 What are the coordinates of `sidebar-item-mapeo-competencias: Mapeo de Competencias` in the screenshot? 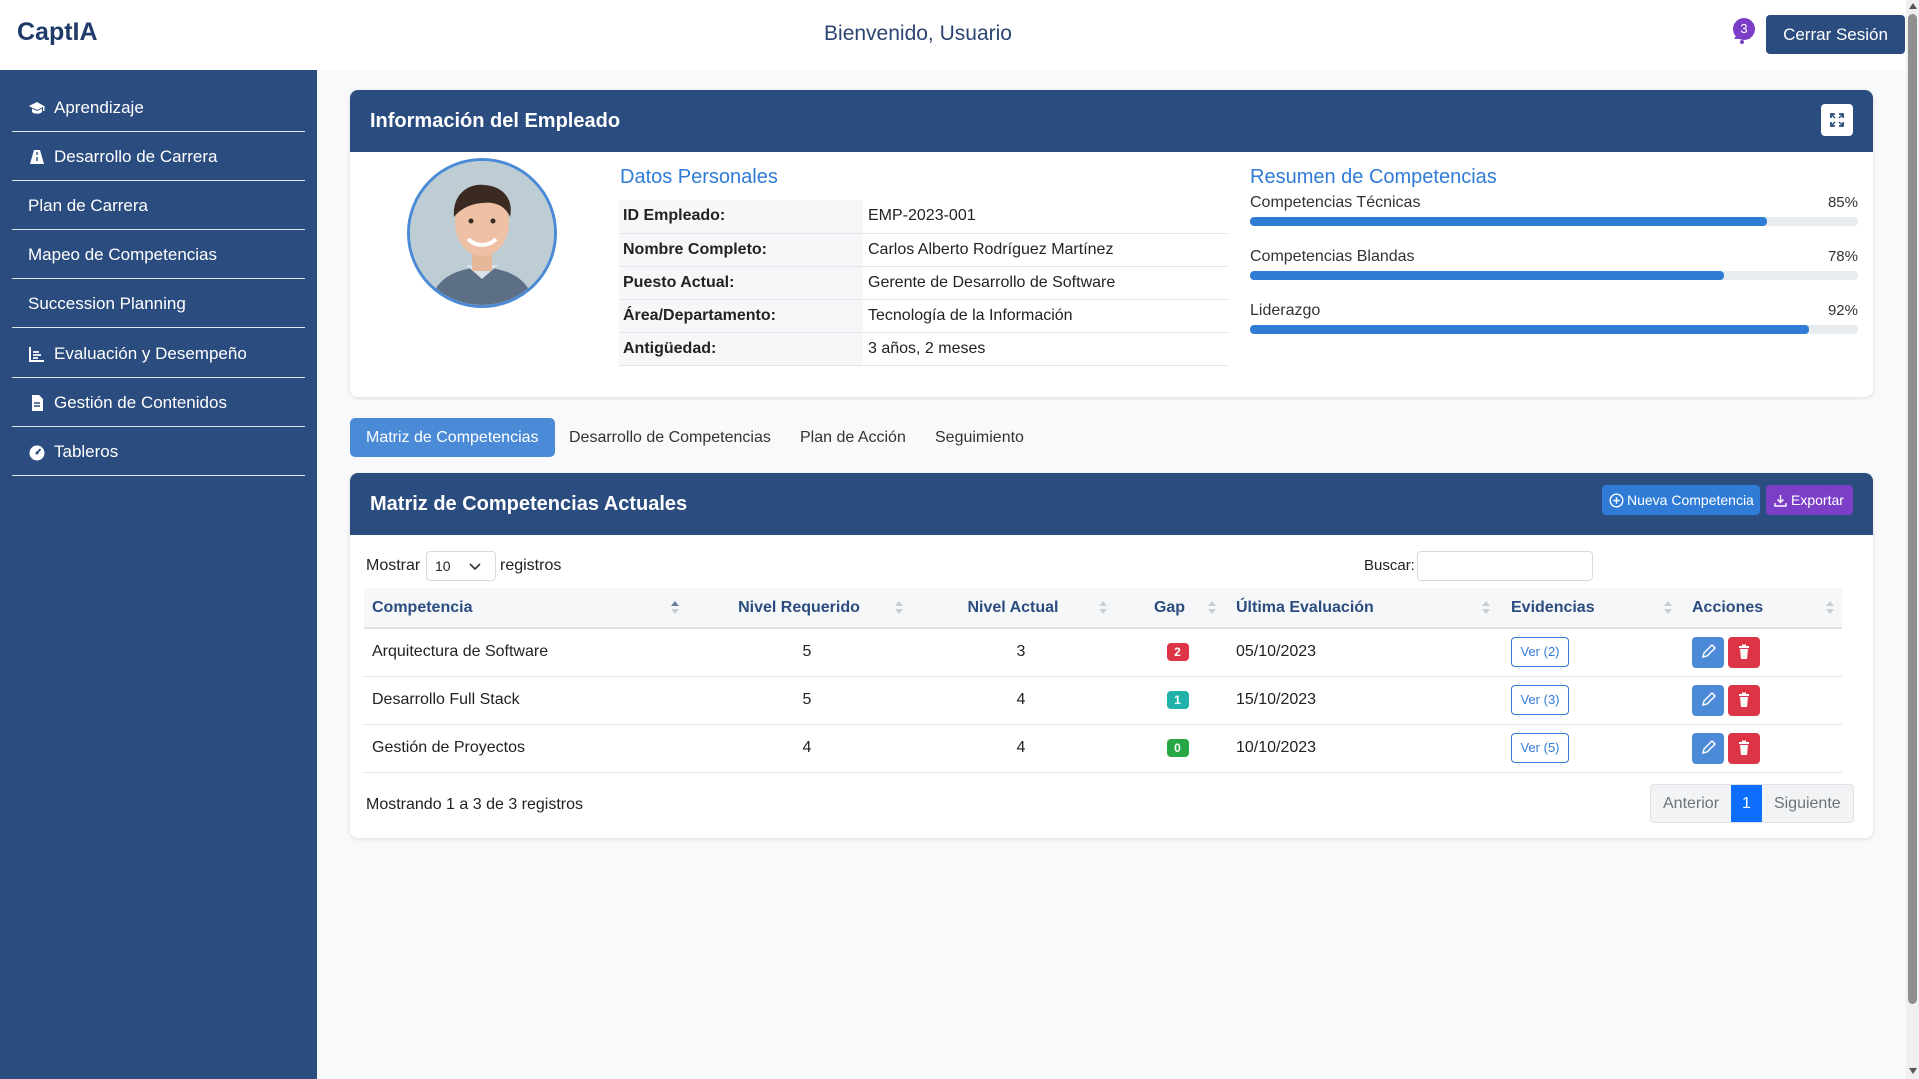 It's located at (158, 255).